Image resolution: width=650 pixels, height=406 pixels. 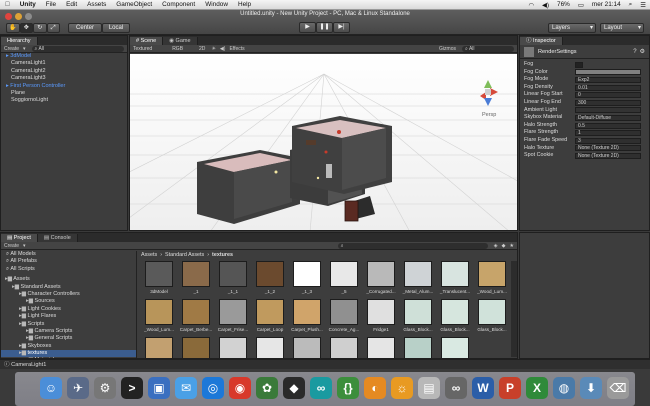 I want to click on hierarchy-search-input: ⌕ All, so click(x=77, y=48).